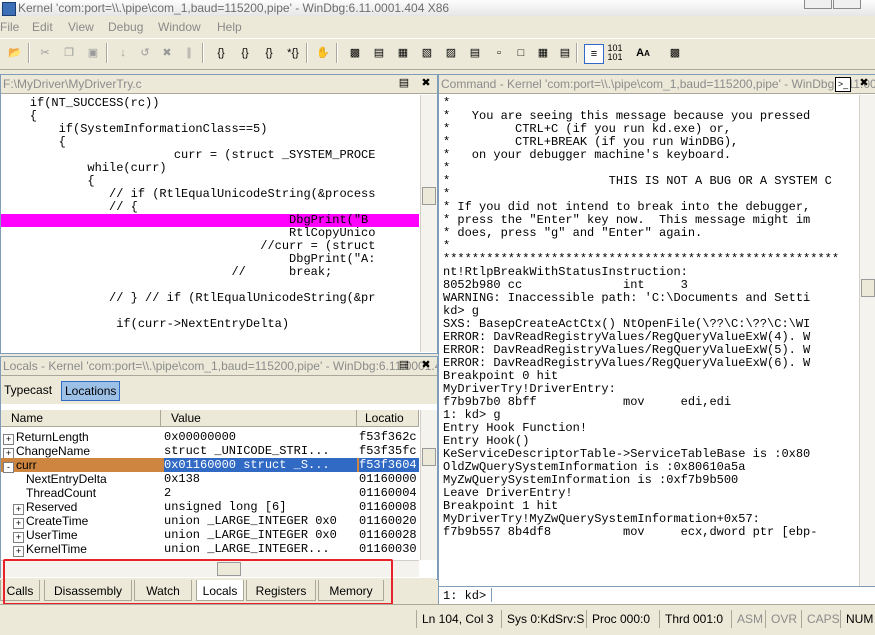  Describe the element at coordinates (565, 53) in the screenshot. I see `source-mode-icon: ▤` at that location.